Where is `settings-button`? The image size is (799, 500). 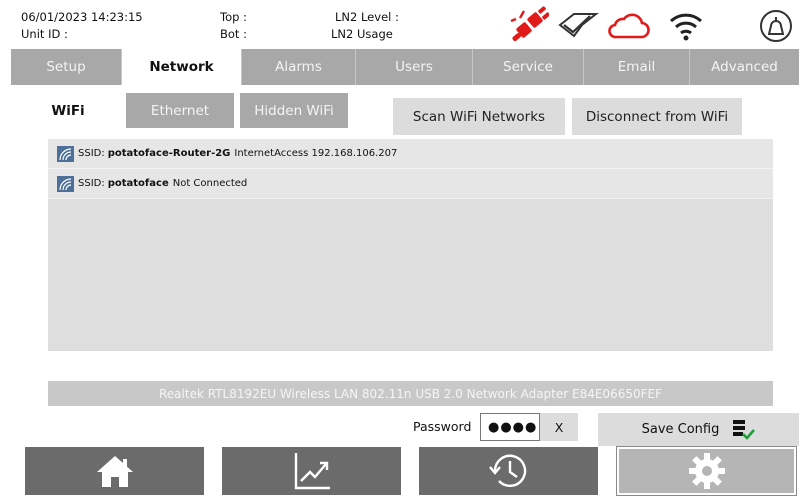 settings-button is located at coordinates (706, 471).